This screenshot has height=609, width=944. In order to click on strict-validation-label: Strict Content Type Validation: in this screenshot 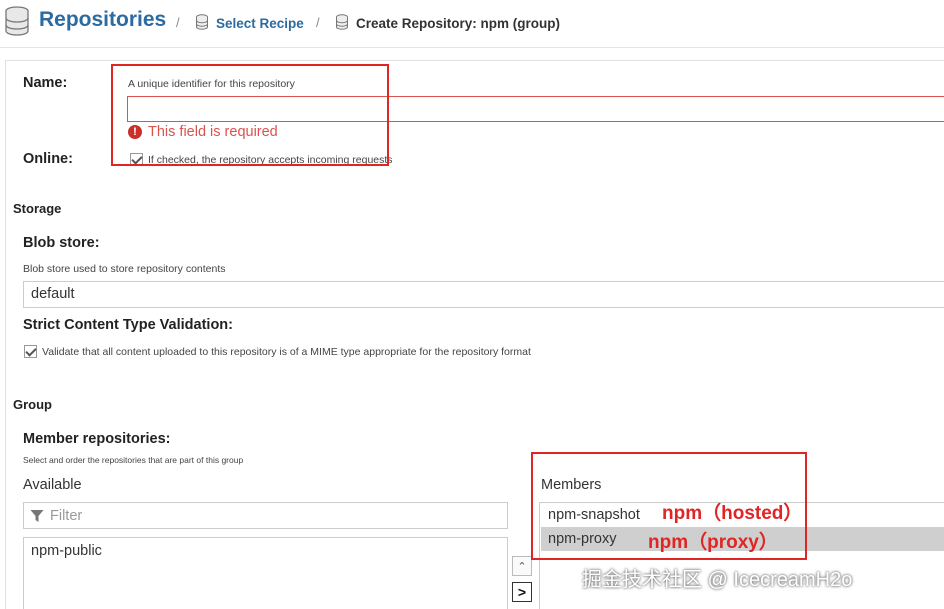, I will do `click(128, 325)`.